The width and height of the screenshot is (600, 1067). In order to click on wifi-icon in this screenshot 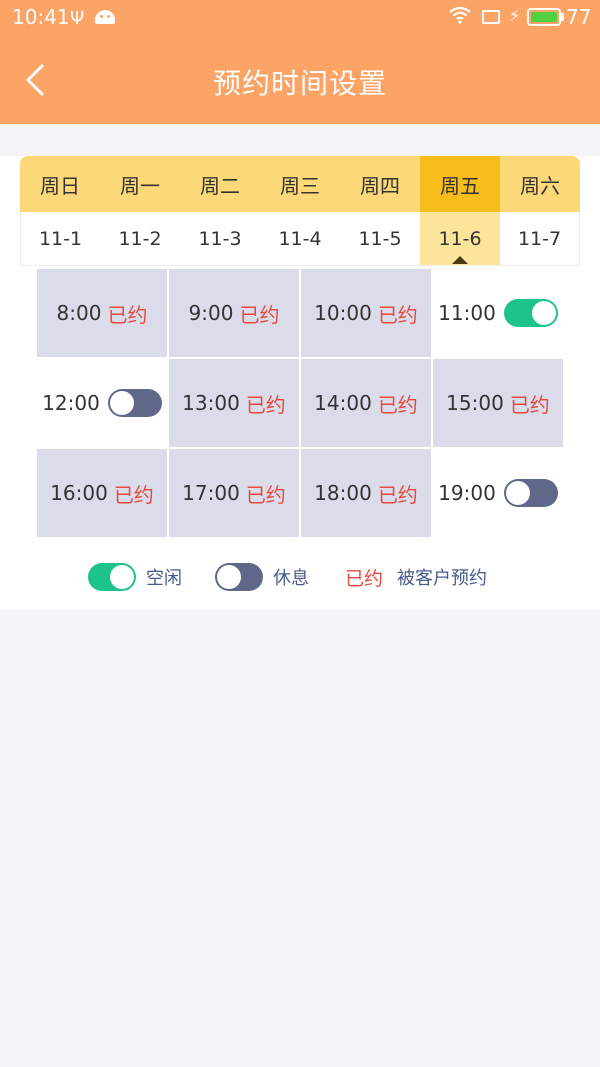, I will do `click(460, 15)`.